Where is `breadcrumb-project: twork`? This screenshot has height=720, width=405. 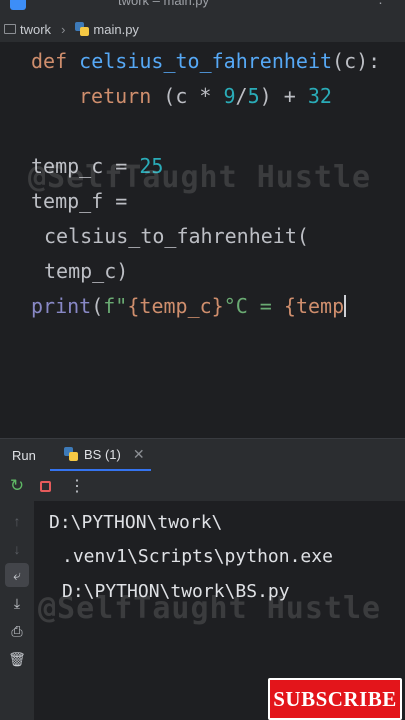 breadcrumb-project: twork is located at coordinates (27, 29).